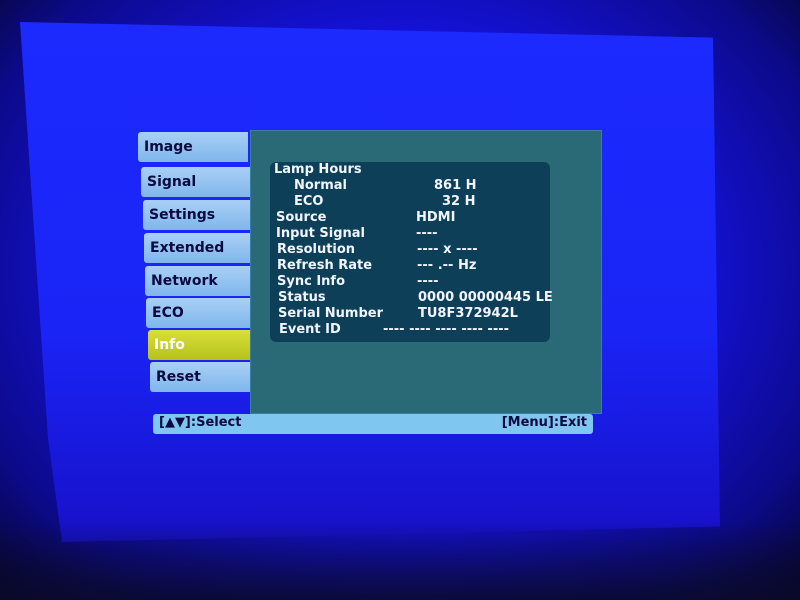  I want to click on row-value: ---- ---- ---- ---- ----, so click(446, 329).